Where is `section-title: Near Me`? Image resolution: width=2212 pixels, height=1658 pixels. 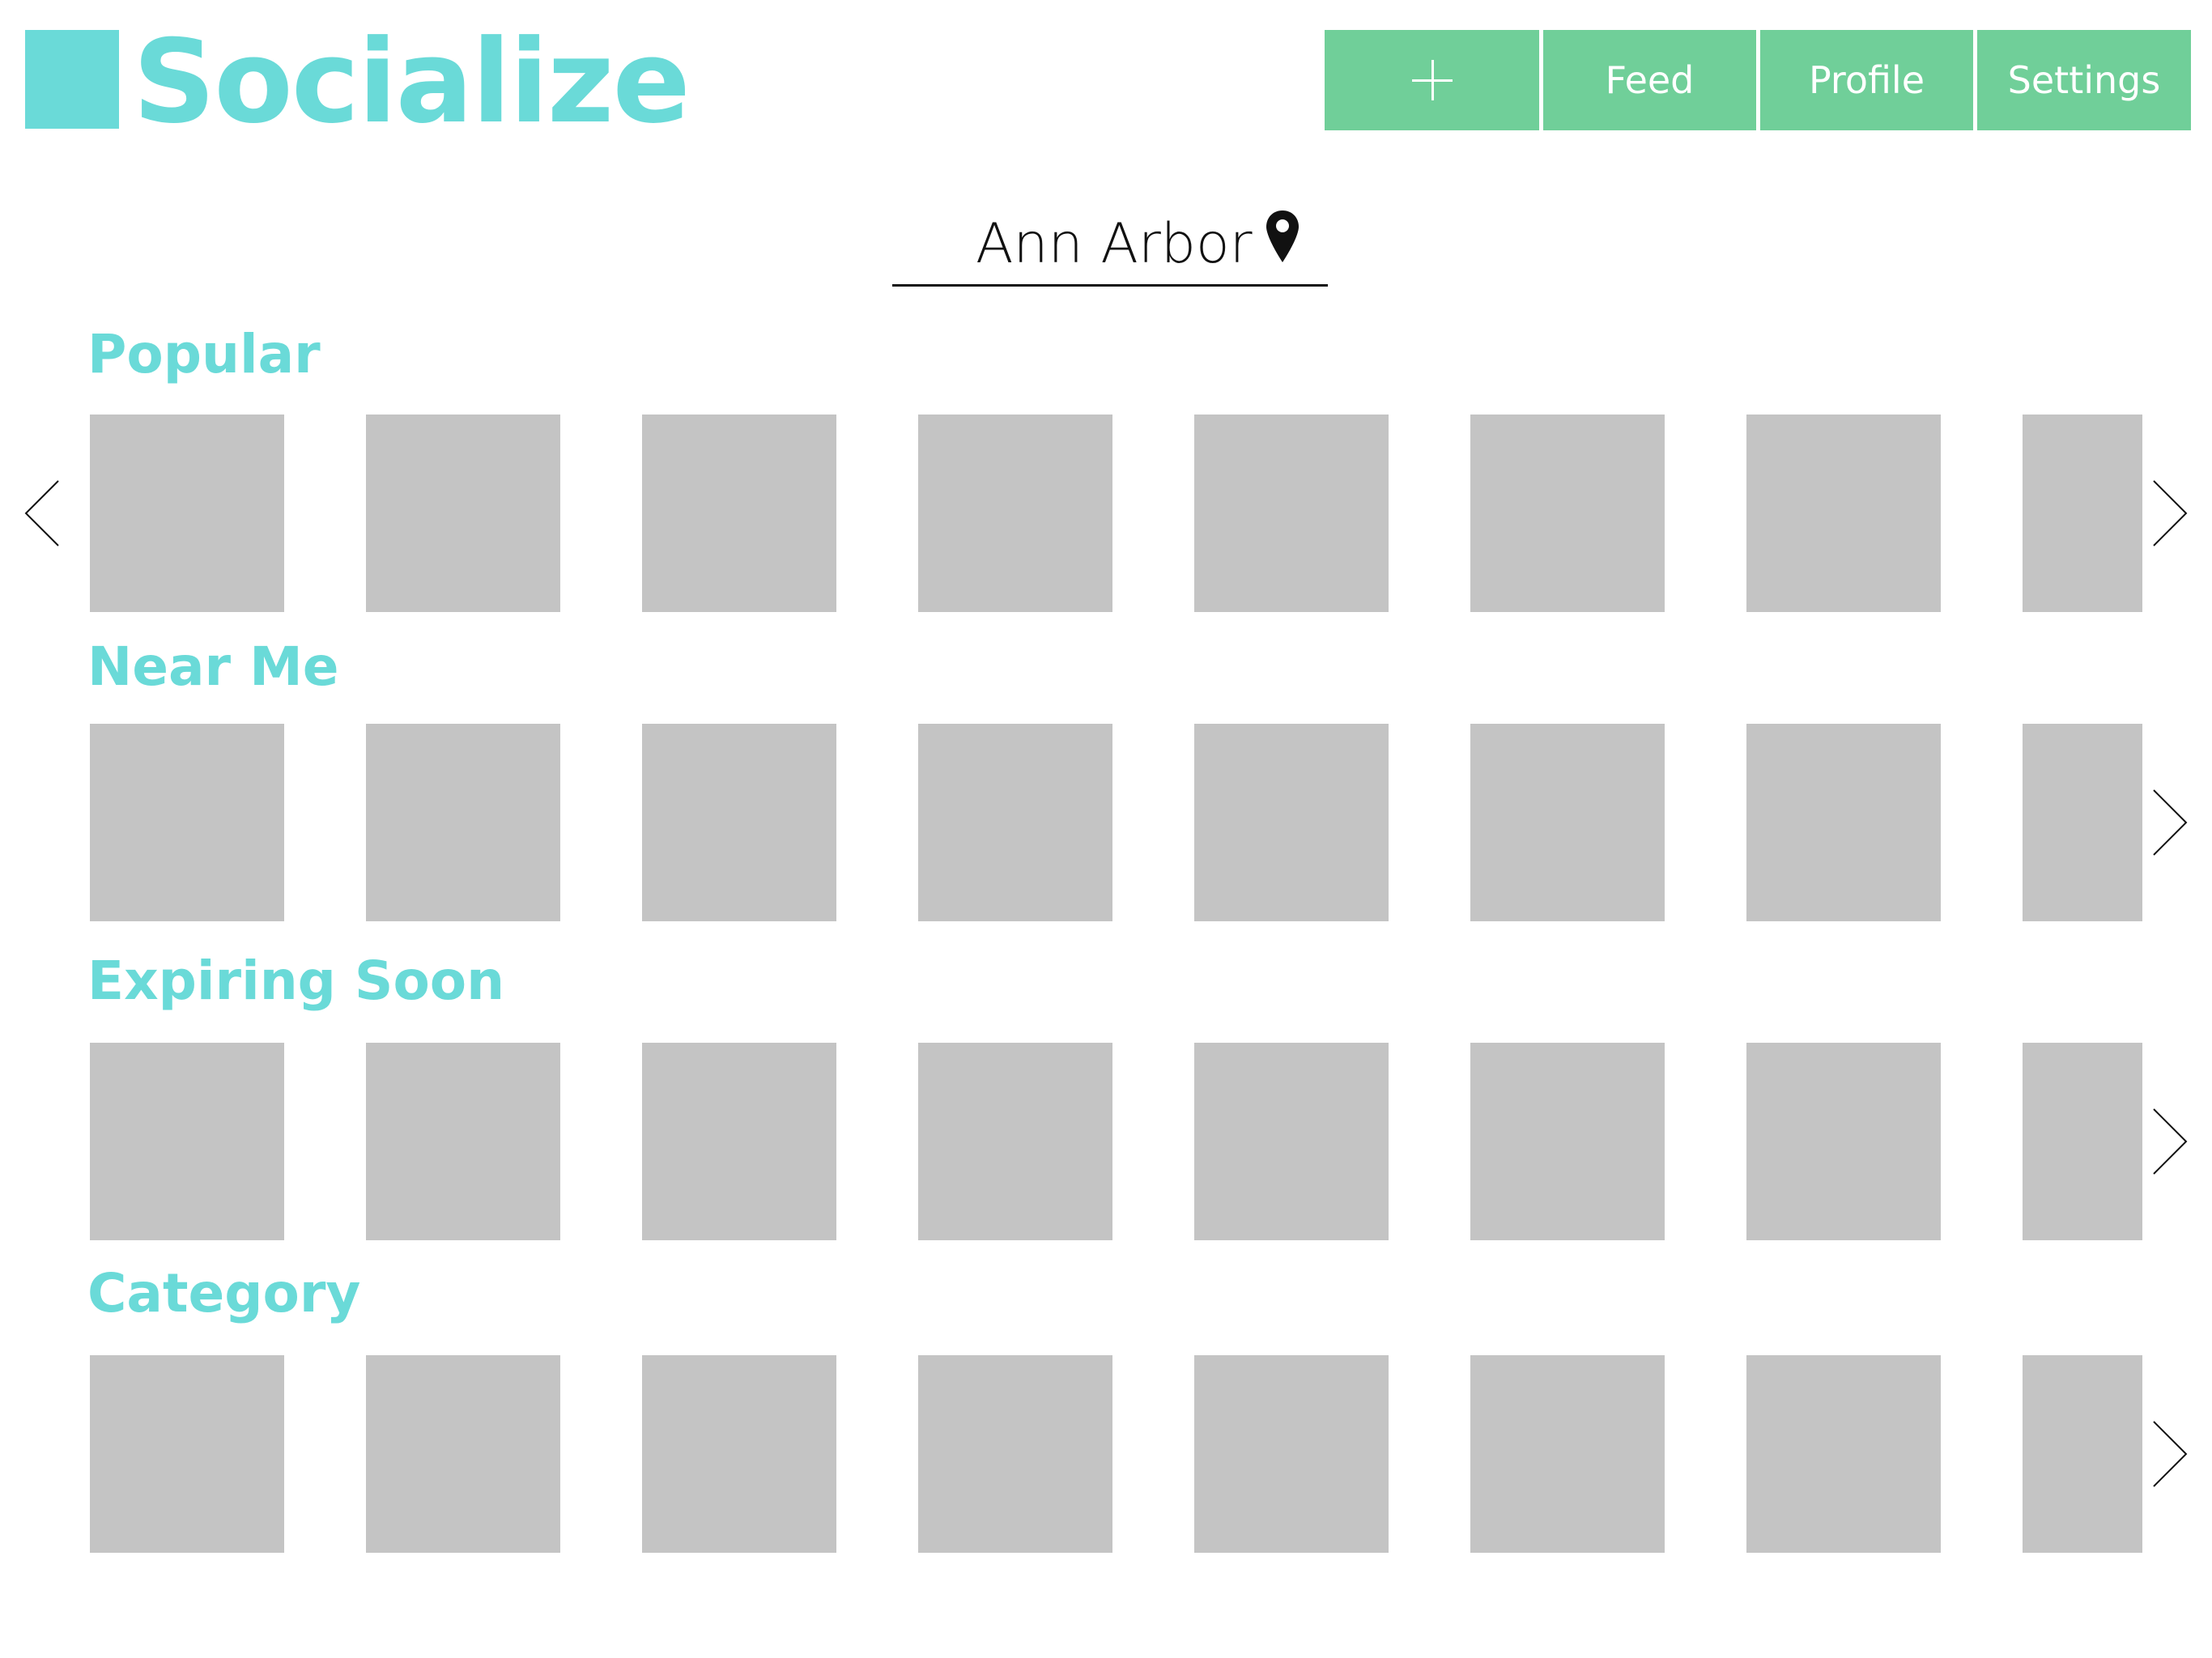
section-title: Near Me is located at coordinates (213, 667).